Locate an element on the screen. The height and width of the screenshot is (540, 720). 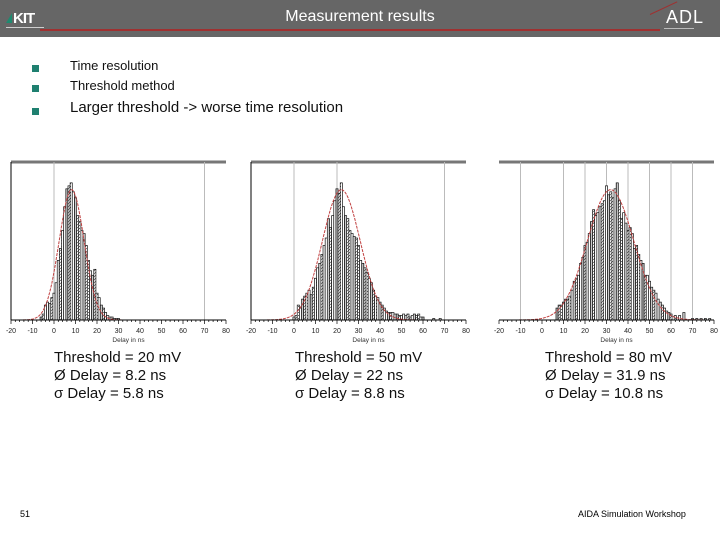
adl-logo: ADL is located at coordinates (685, 17).